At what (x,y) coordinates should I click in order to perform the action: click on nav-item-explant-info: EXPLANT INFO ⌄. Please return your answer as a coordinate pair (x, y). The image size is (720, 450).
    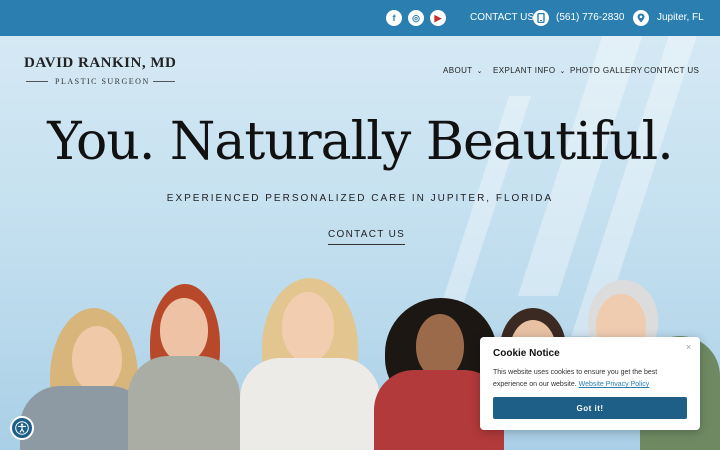
    Looking at the image, I should click on (529, 70).